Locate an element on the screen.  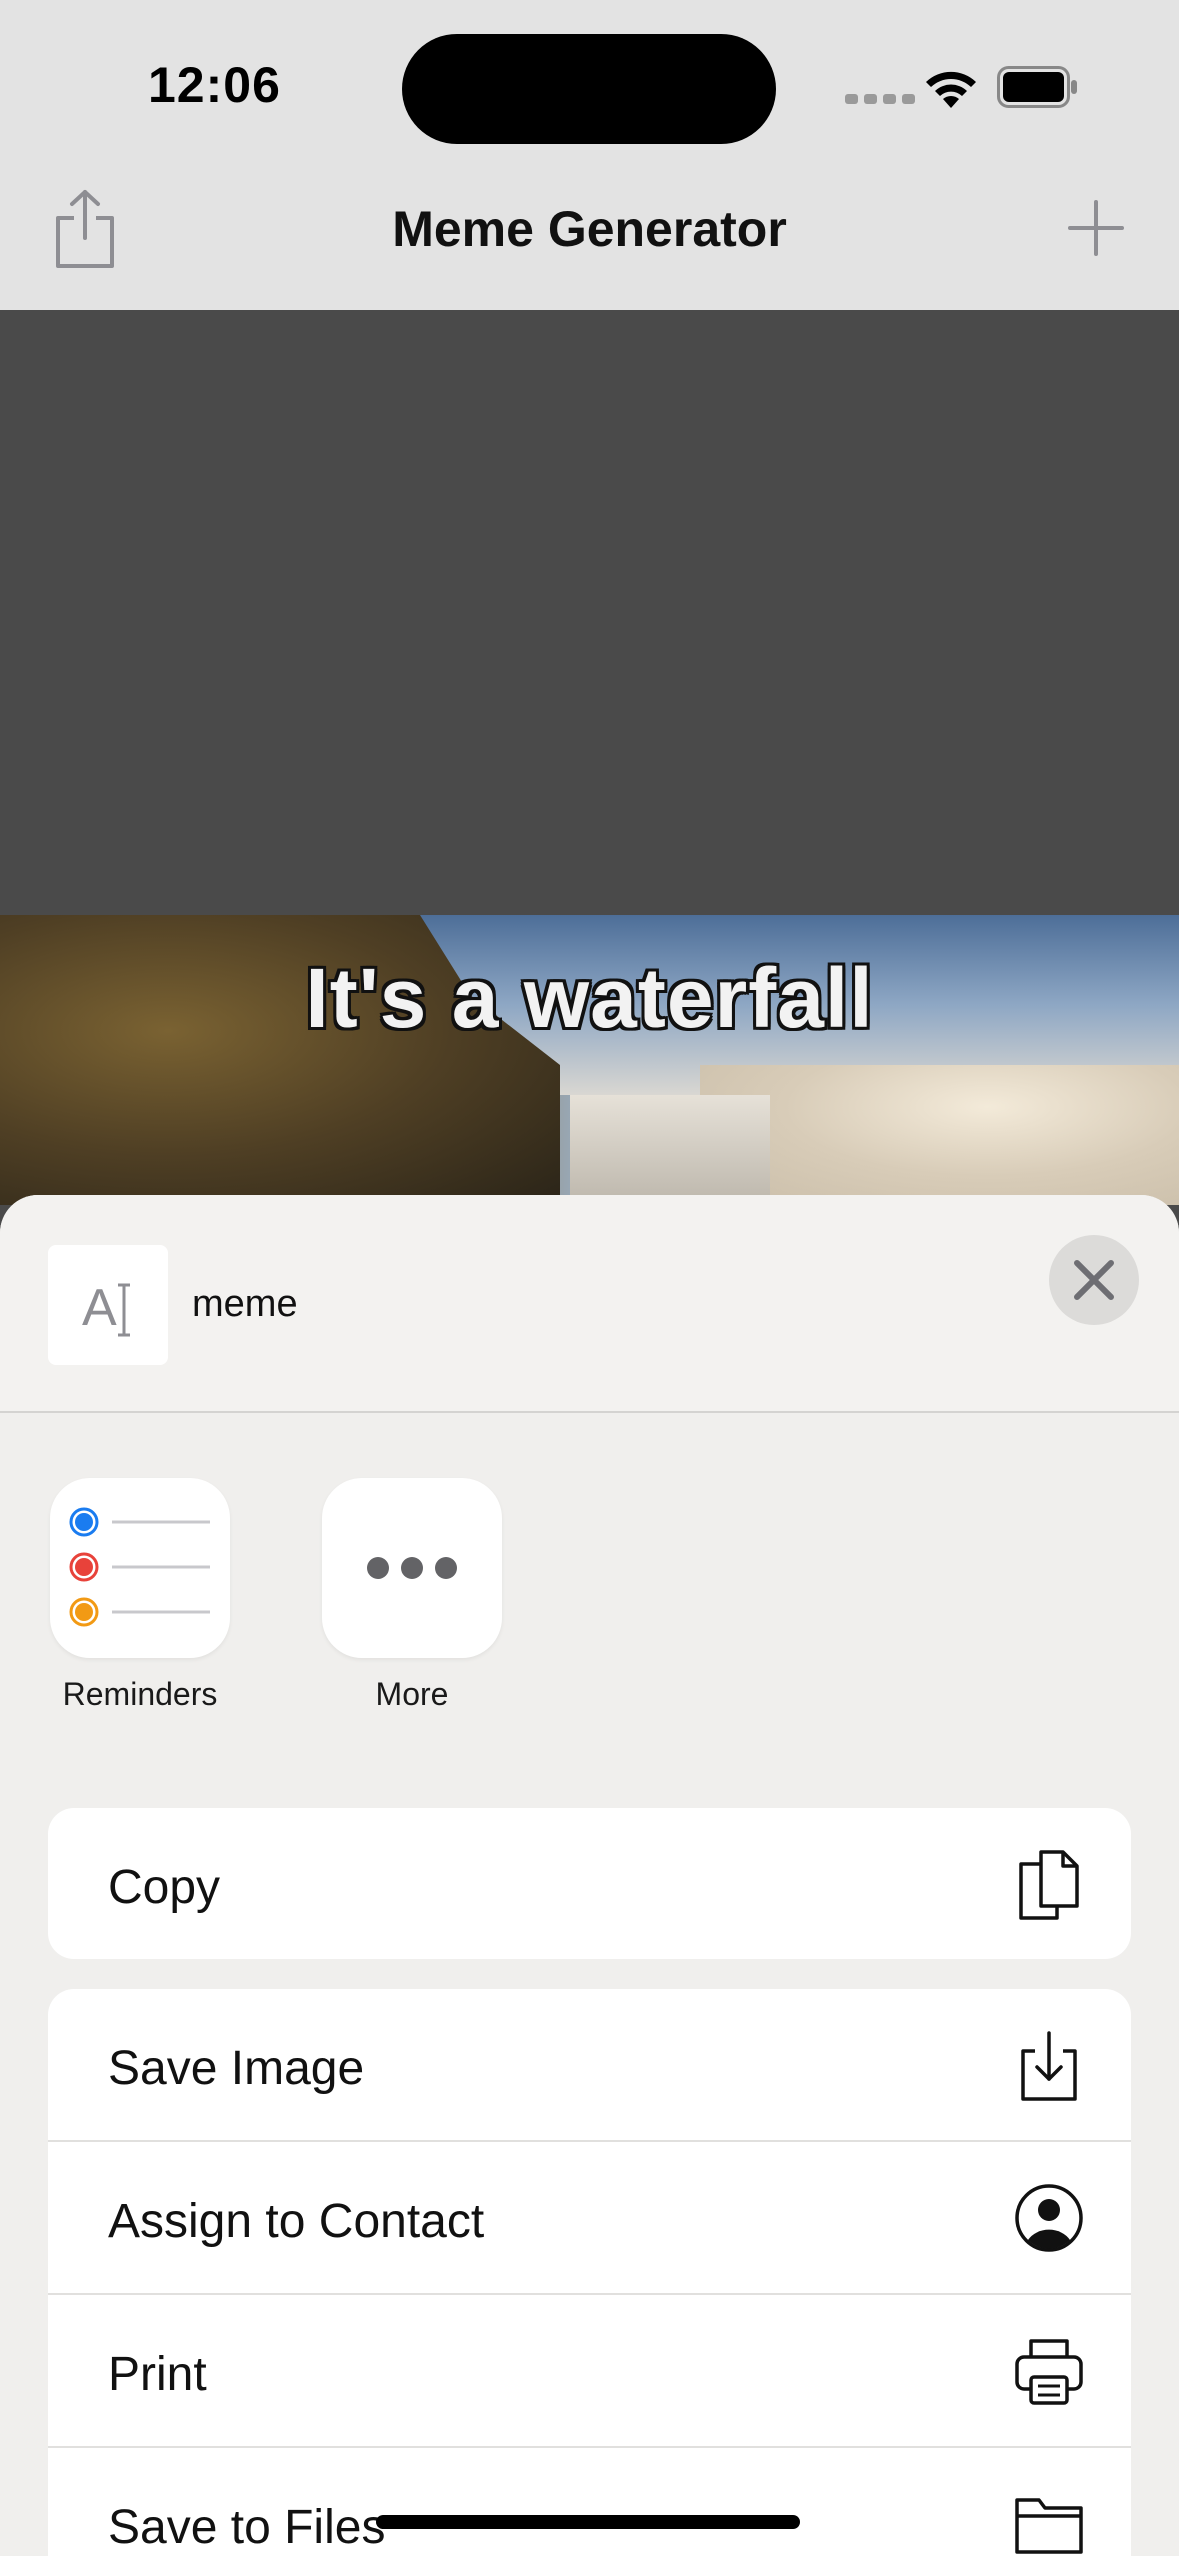
copy-icon is located at coordinates (1049, 1885).